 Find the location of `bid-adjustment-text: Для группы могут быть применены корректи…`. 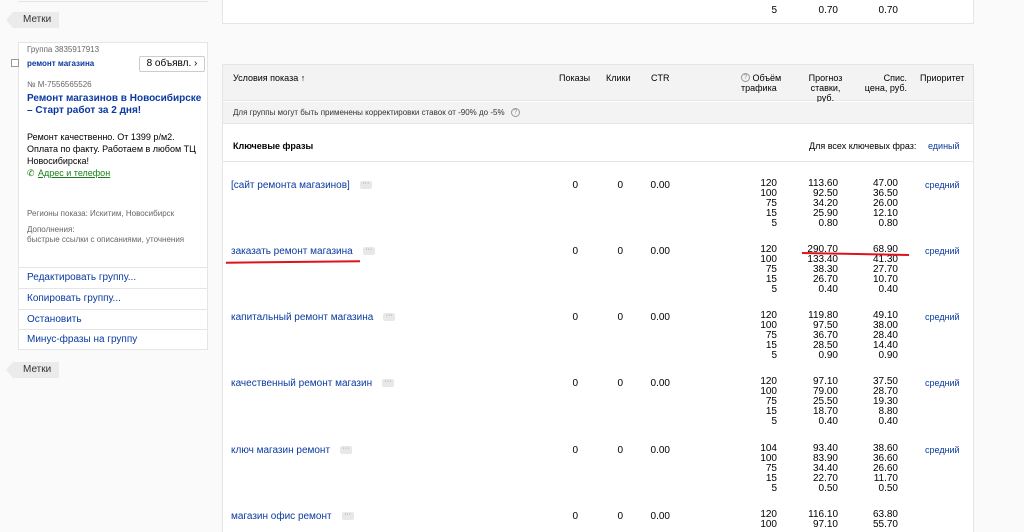

bid-adjustment-text: Для группы могут быть применены корректи… is located at coordinates (369, 112).